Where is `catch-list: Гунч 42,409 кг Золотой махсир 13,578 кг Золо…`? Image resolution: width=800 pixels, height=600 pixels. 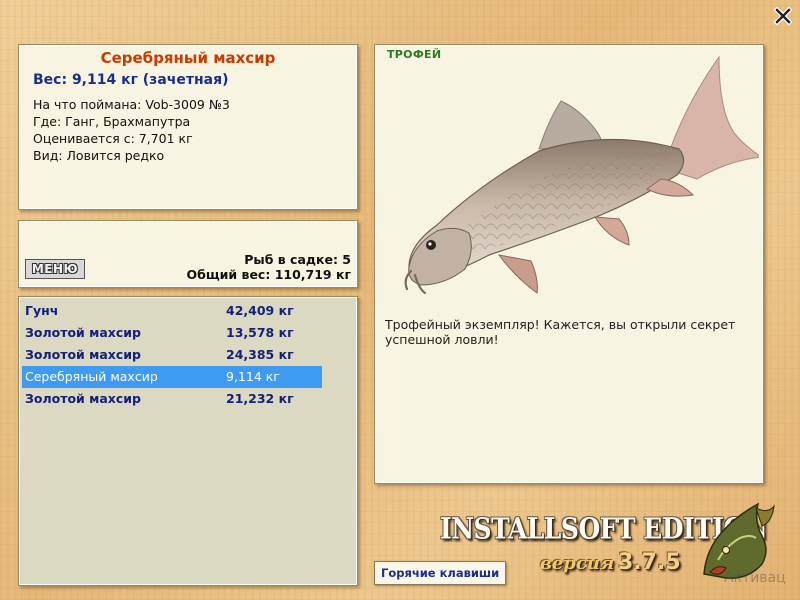 catch-list: Гунч 42,409 кг Золотой махсир 13,578 кг Золо… is located at coordinates (172, 355).